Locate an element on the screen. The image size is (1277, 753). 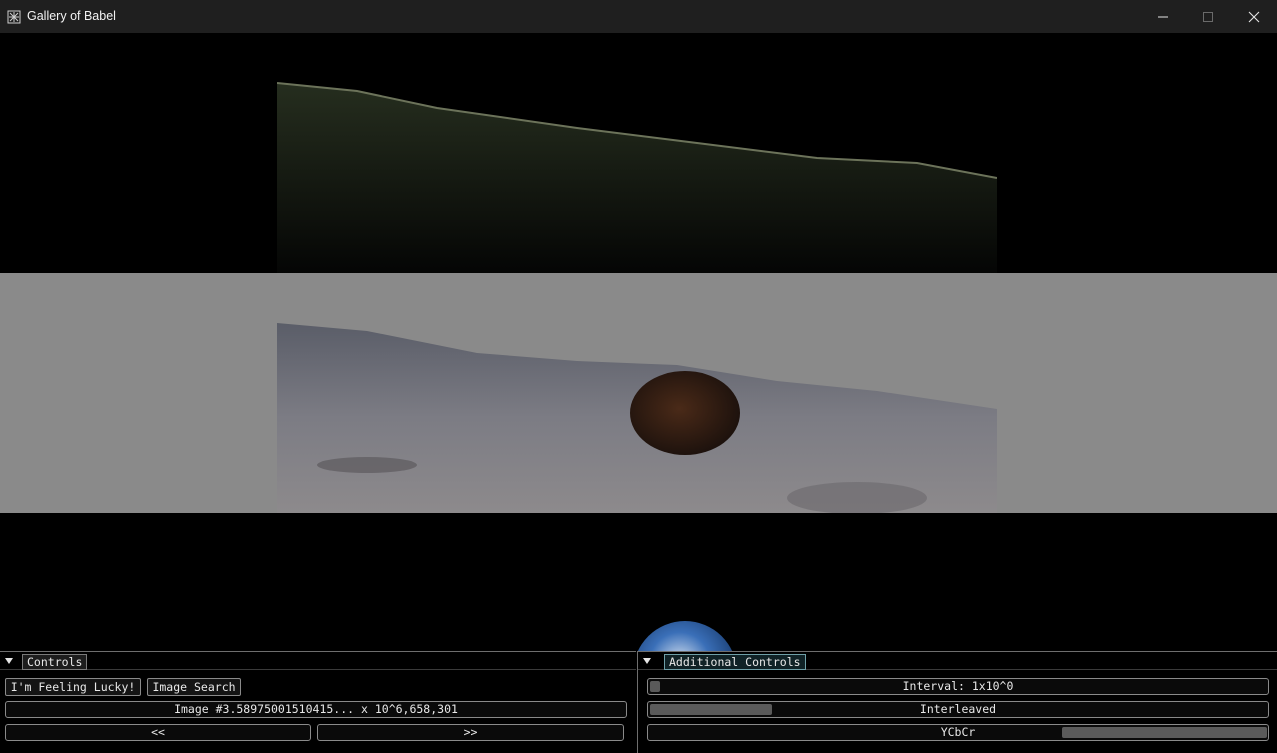
previous-label: << is located at coordinates (158, 732).